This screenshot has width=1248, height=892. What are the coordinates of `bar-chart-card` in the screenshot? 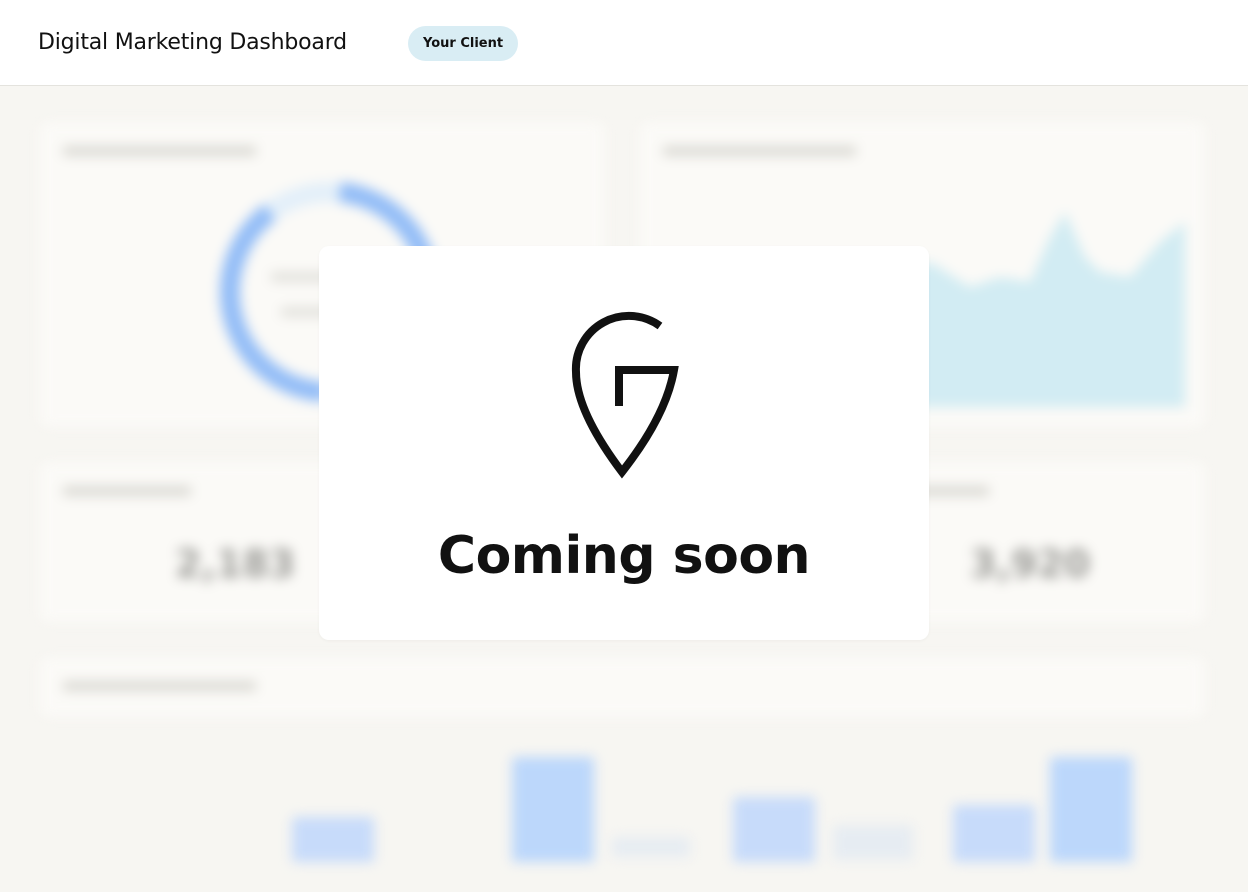 It's located at (622, 687).